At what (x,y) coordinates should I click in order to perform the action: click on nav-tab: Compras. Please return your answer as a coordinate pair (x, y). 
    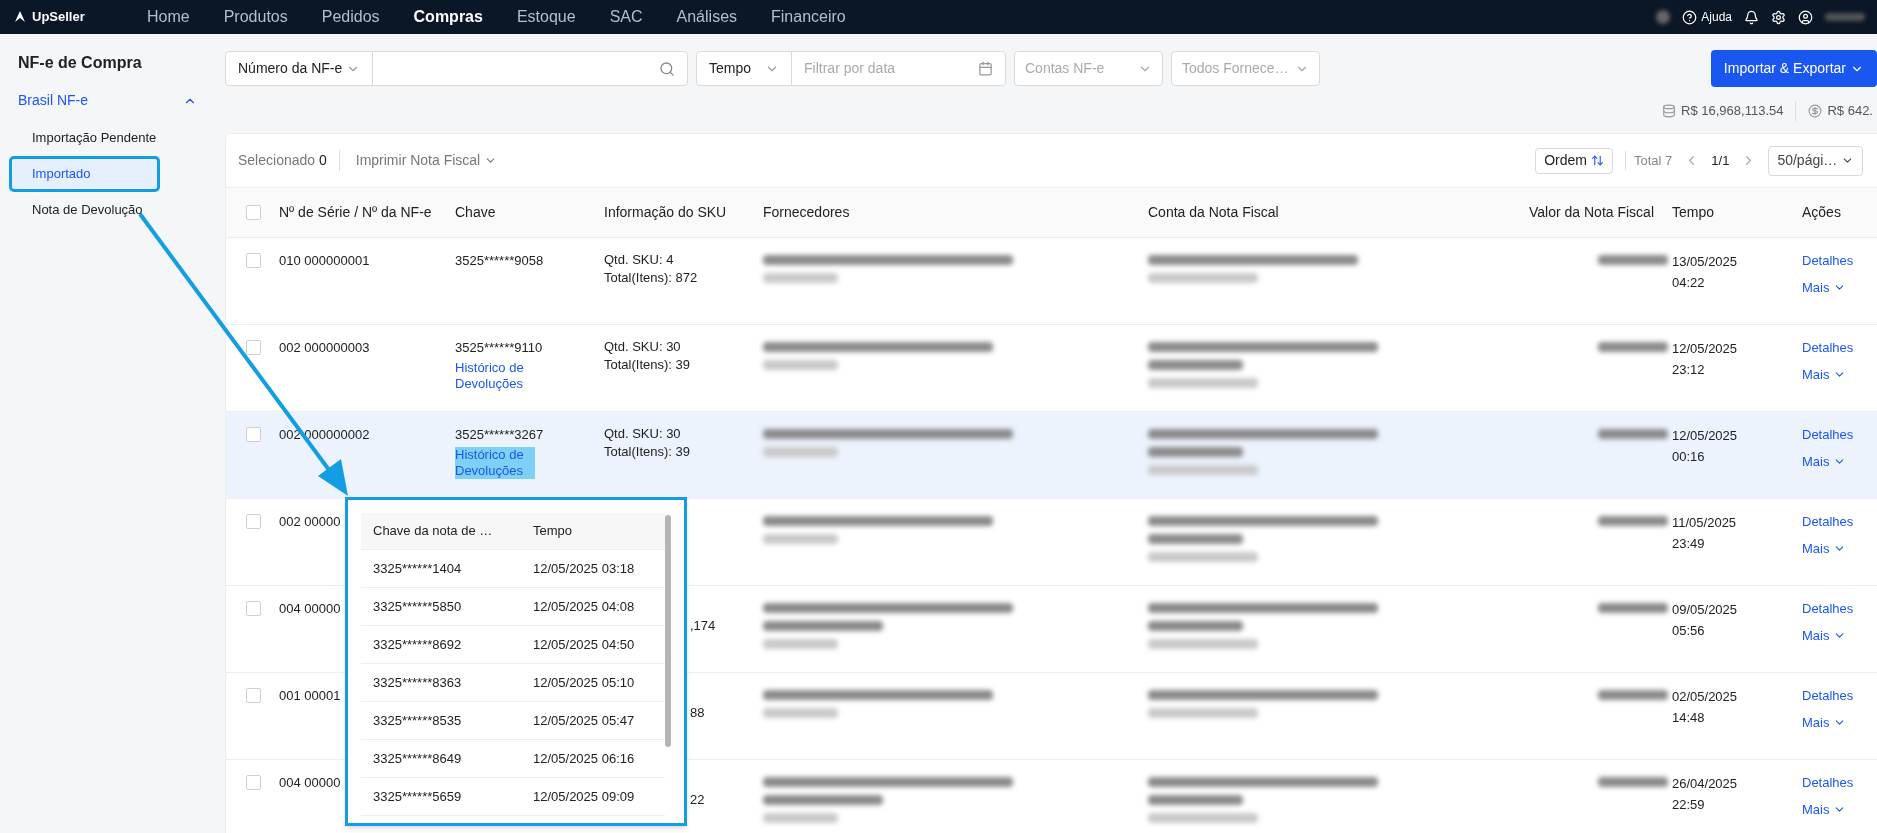
    Looking at the image, I should click on (448, 17).